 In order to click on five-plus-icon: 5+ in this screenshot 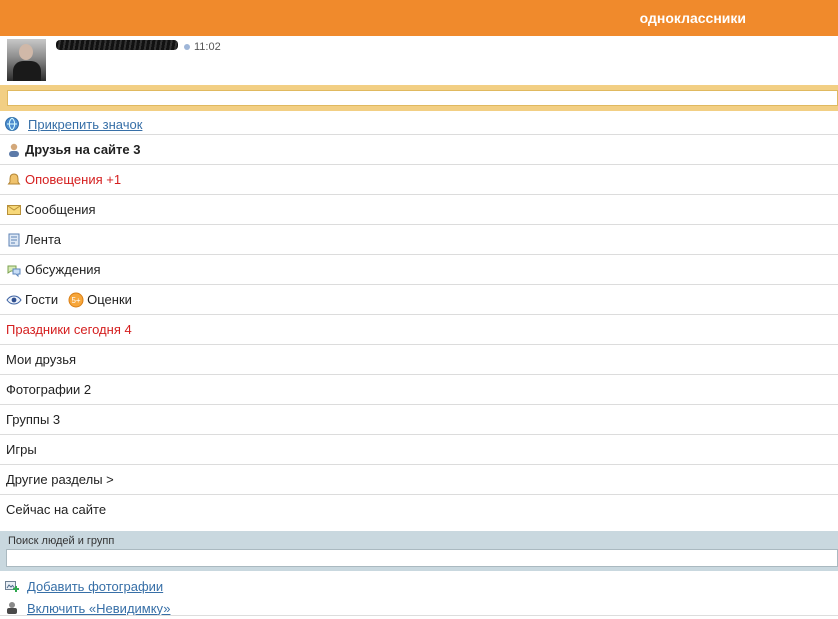, I will do `click(76, 299)`.